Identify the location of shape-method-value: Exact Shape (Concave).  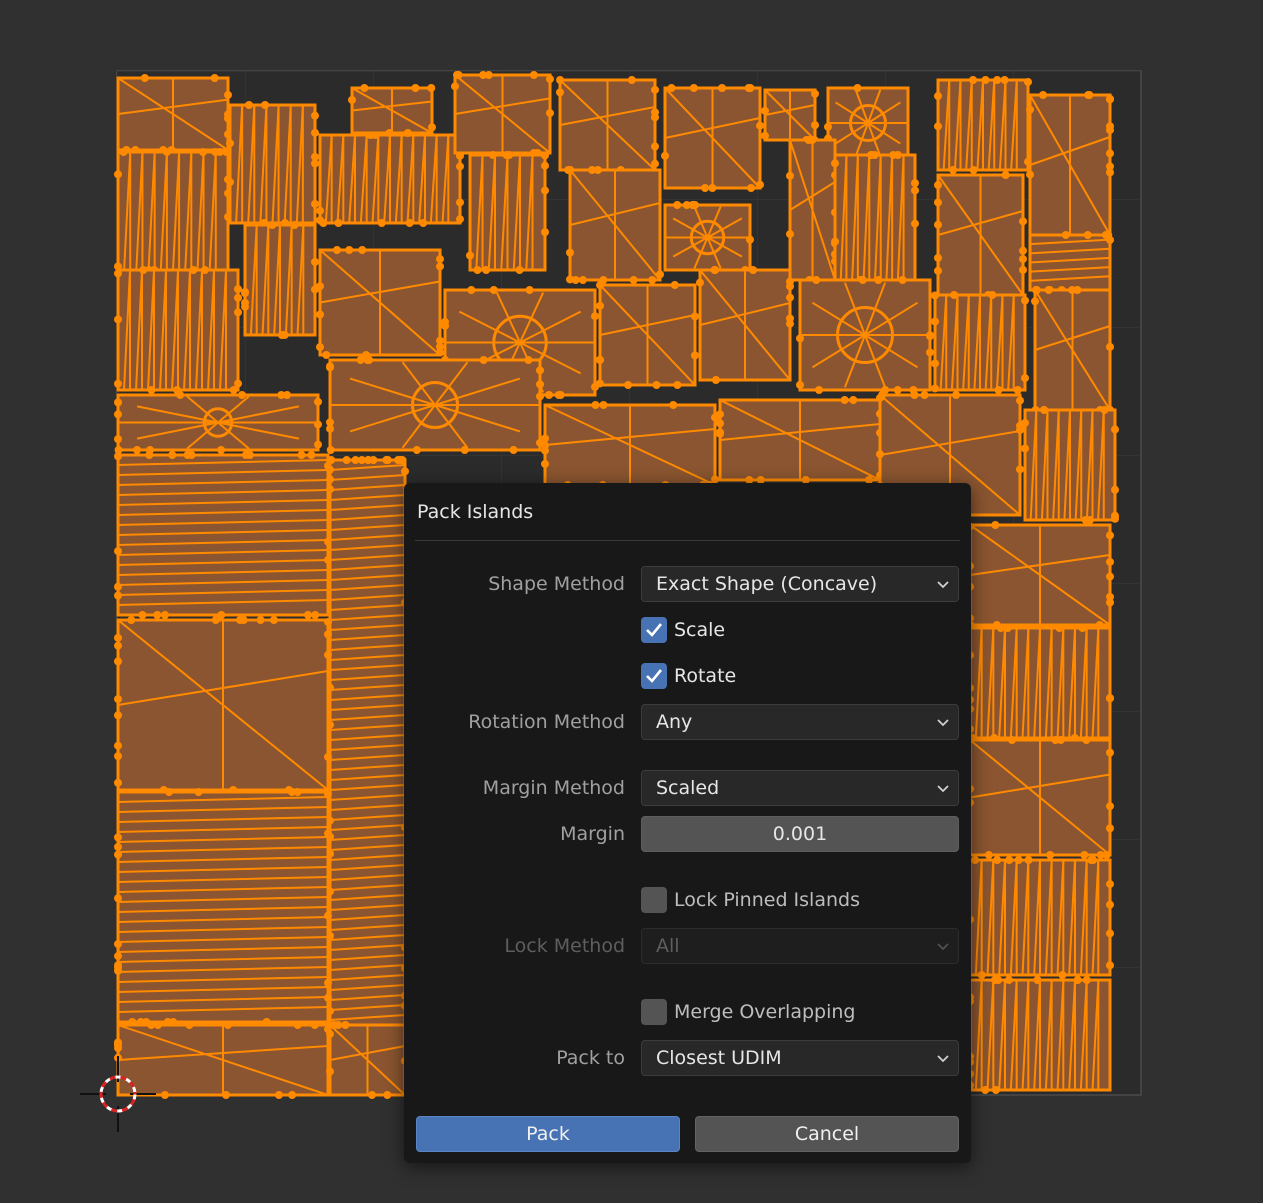
(767, 584).